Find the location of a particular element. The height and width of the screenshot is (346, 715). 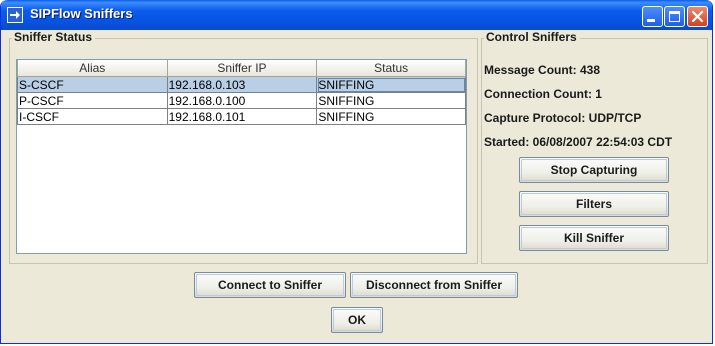

minimize-button is located at coordinates (652, 16).